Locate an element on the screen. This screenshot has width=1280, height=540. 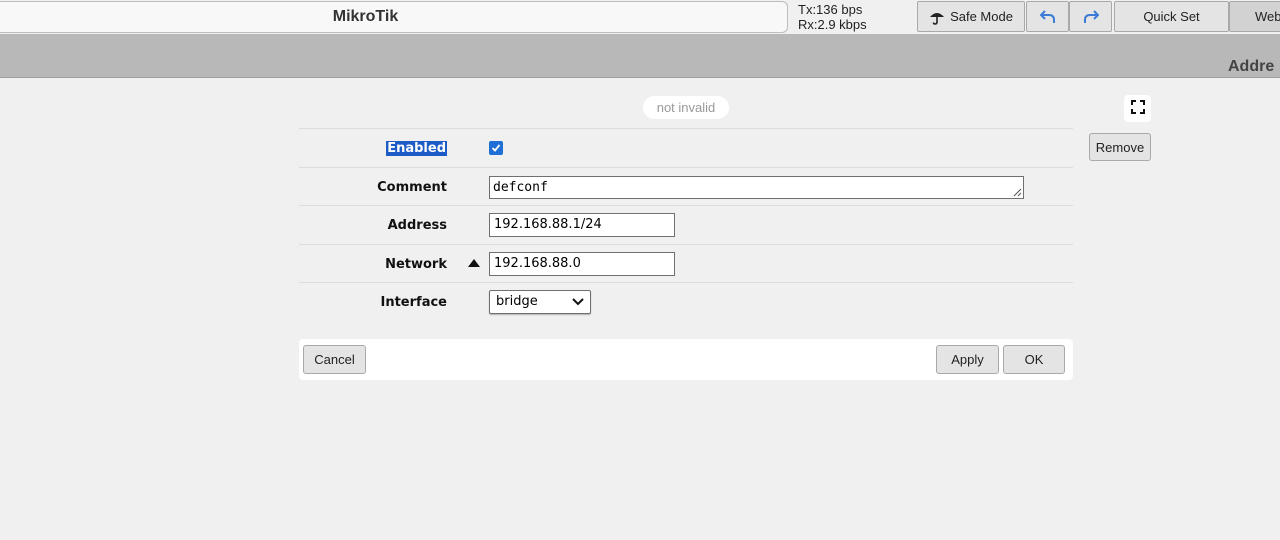
remove-button: Remove is located at coordinates (1120, 147).